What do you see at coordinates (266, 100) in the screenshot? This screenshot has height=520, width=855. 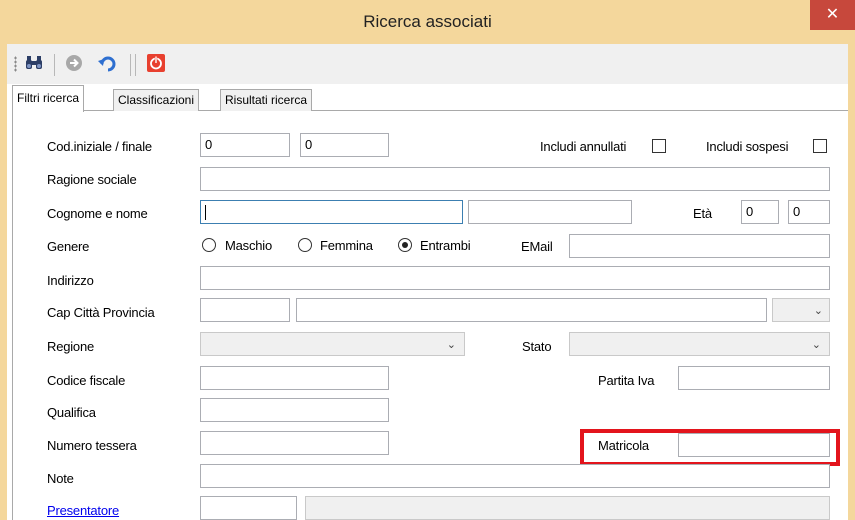 I see `tab-risultati-ricerca: Risultati ricerca` at bounding box center [266, 100].